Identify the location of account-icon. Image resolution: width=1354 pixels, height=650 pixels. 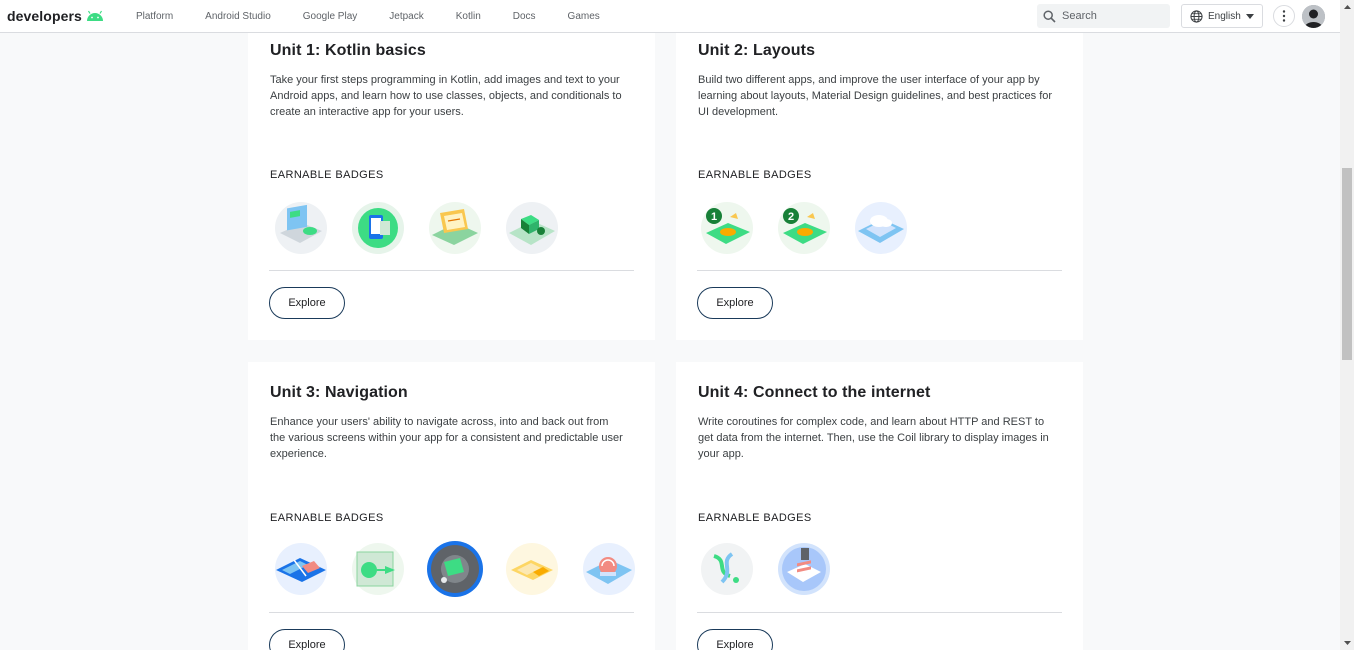
(1313, 16).